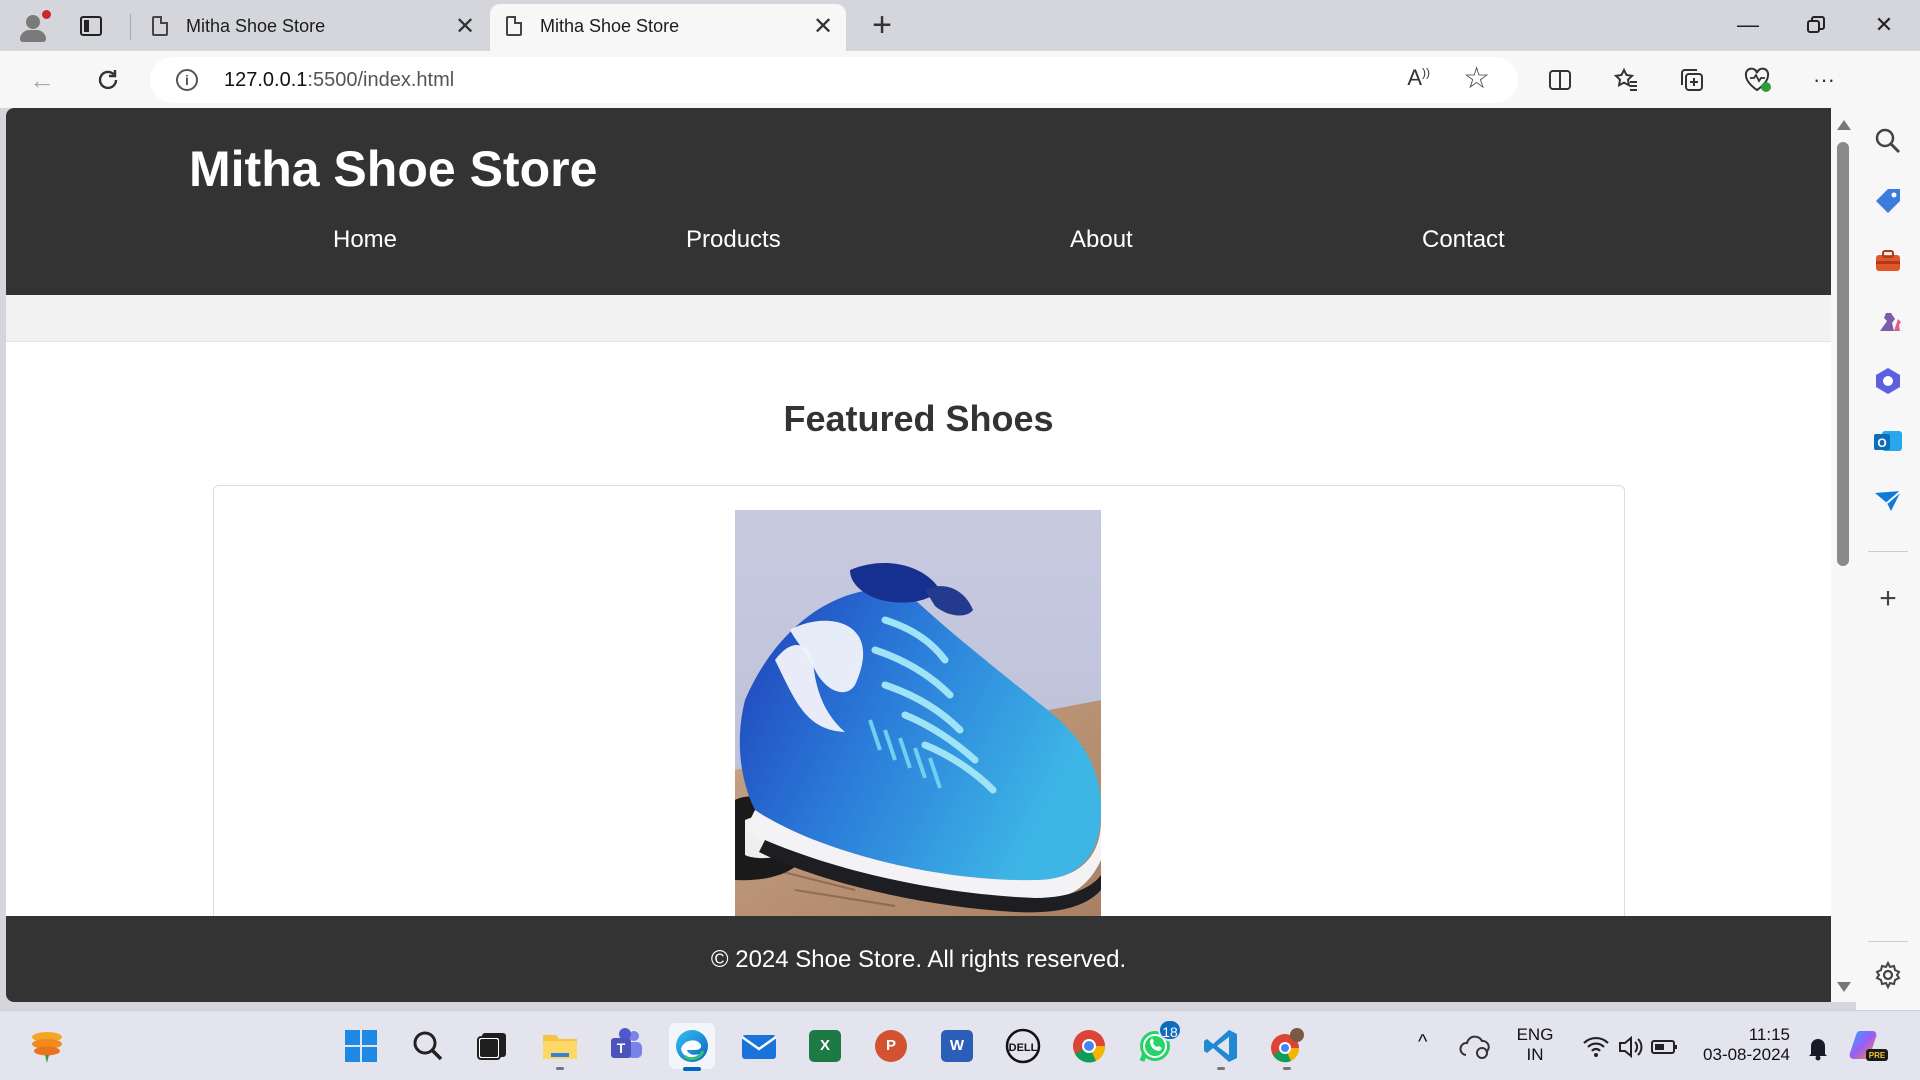 Image resolution: width=1920 pixels, height=1080 pixels. Describe the element at coordinates (1888, 321) in the screenshot. I see `sidebar-games-icon` at that location.